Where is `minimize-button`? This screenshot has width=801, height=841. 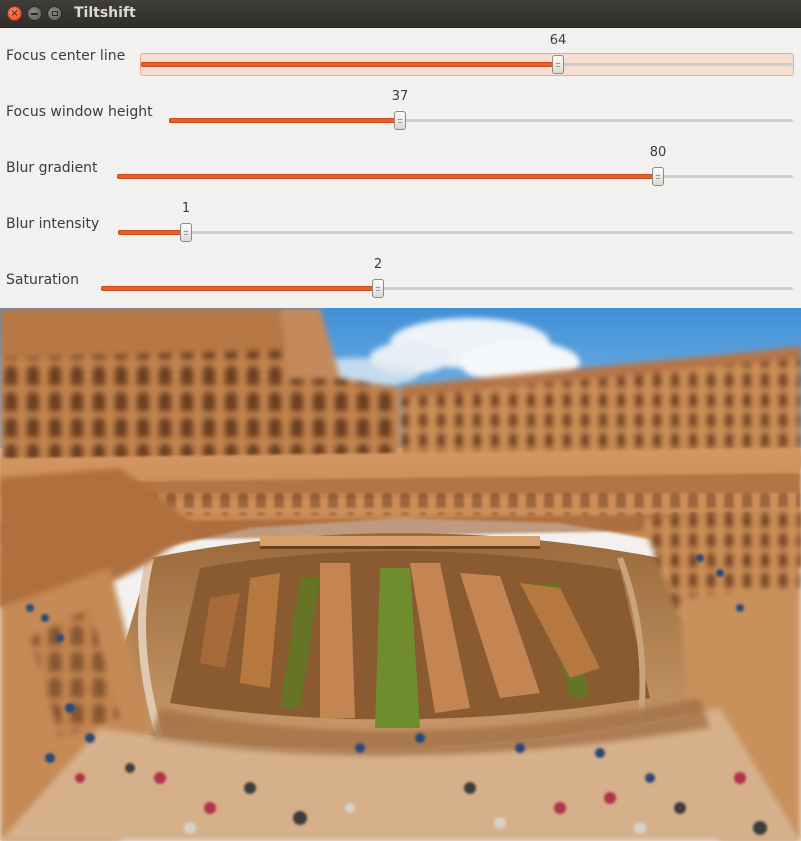 minimize-button is located at coordinates (34, 13).